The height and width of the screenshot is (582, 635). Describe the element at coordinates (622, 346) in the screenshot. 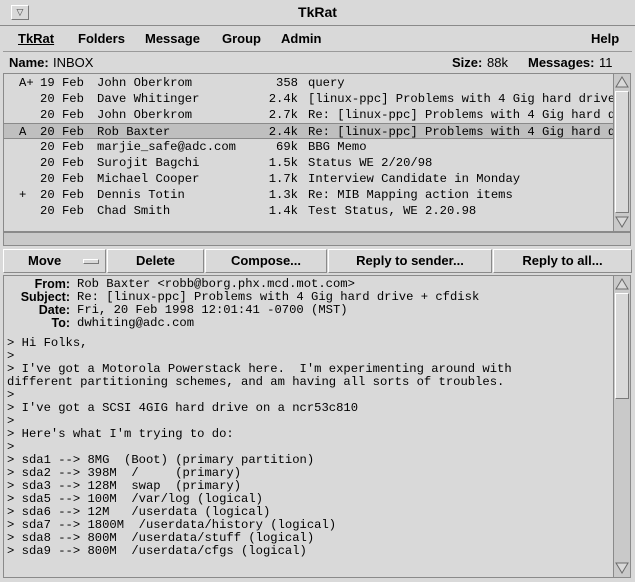

I see `message-view-scroll-thumb` at that location.